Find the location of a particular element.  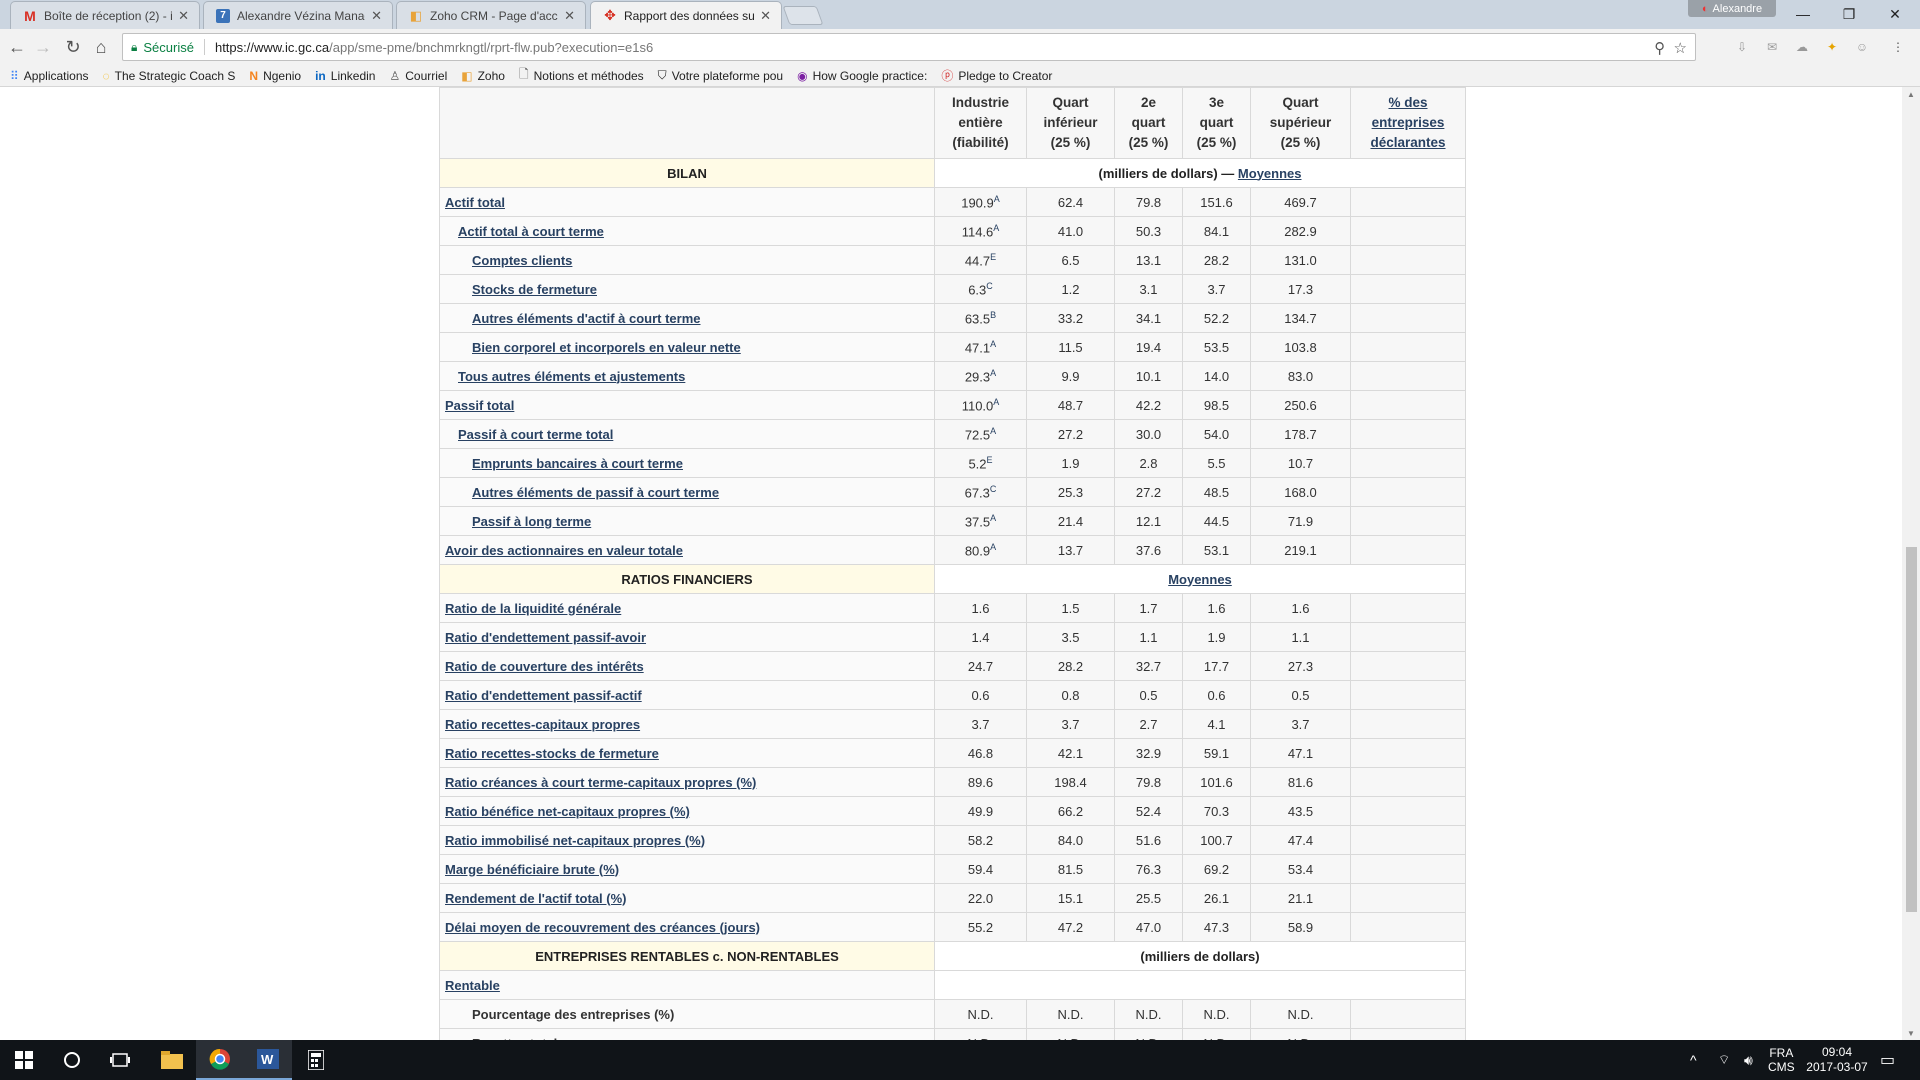

vertical-scrollbar: ▲ ▼ is located at coordinates (1911, 563).